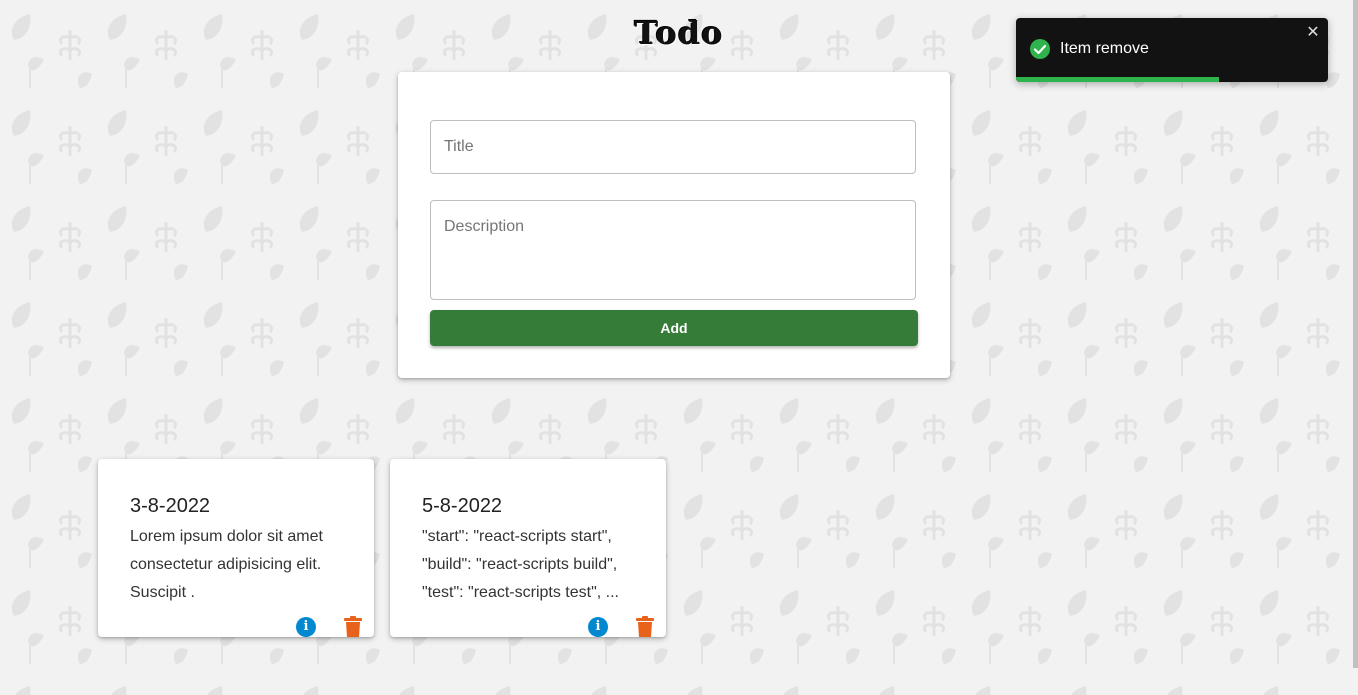 This screenshot has width=1358, height=695. I want to click on toast-notification: Item remove ✕, so click(1172, 50).